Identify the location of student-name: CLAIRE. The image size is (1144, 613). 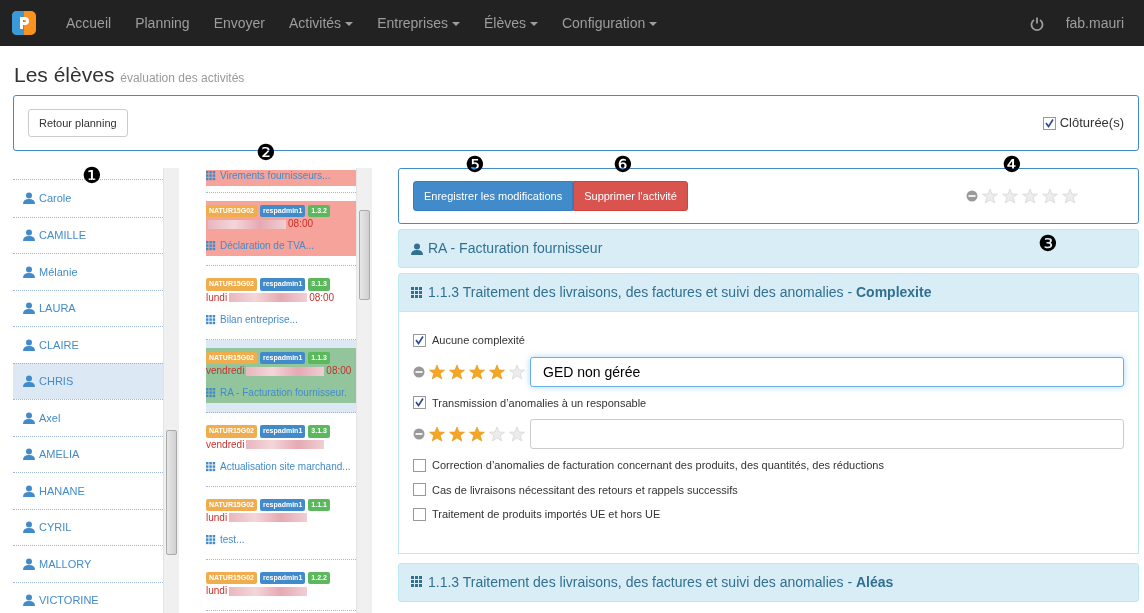
(59, 345).